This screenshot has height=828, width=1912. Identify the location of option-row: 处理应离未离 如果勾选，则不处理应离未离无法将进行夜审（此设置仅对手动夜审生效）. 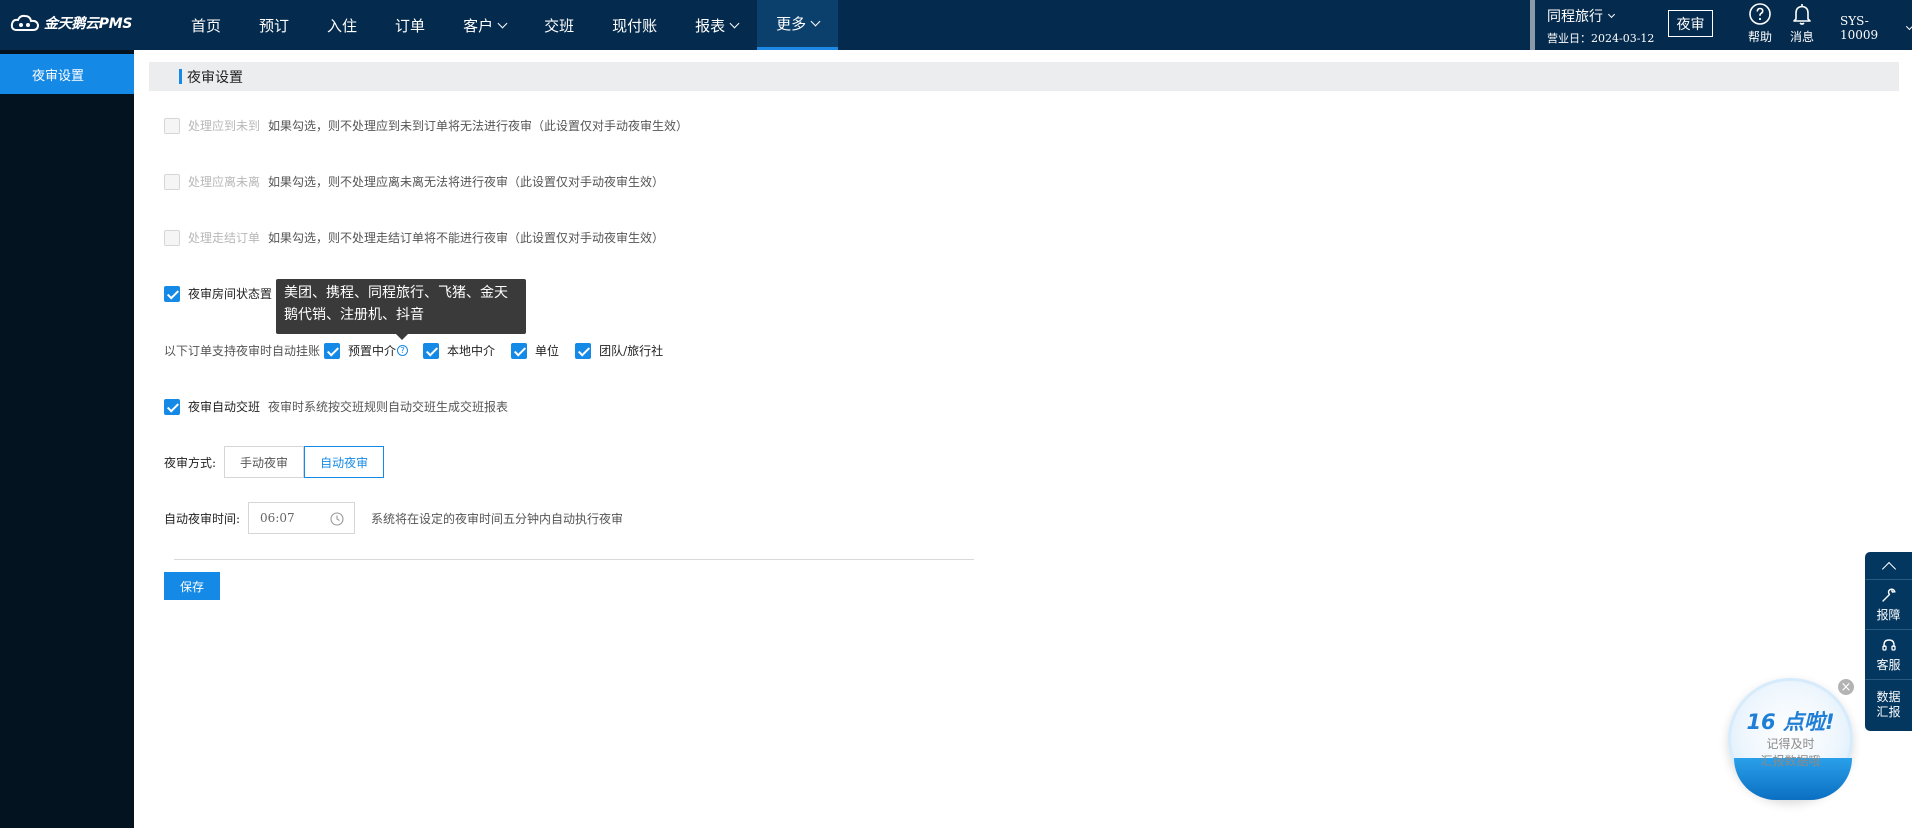
(414, 181).